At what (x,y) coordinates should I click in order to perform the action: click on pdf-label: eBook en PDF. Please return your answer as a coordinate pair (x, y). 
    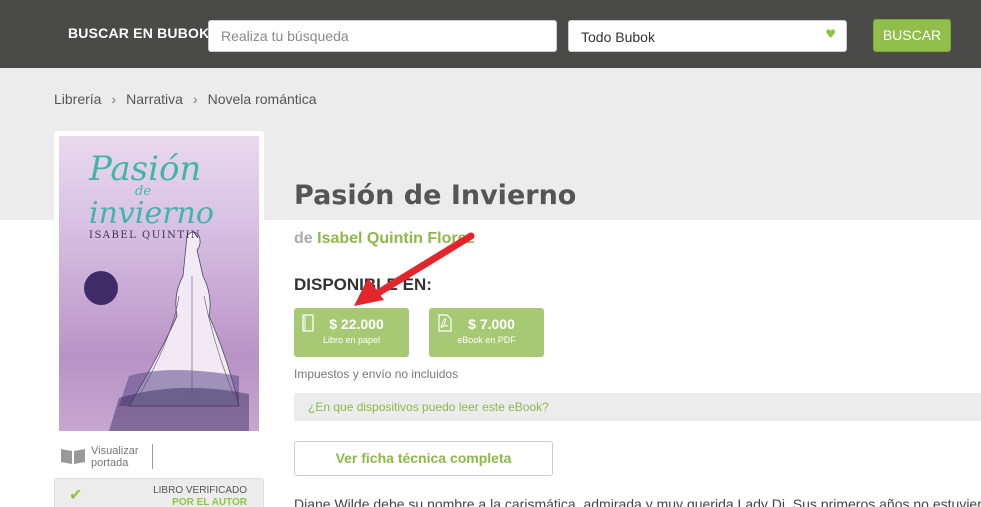
    Looking at the image, I should click on (486, 340).